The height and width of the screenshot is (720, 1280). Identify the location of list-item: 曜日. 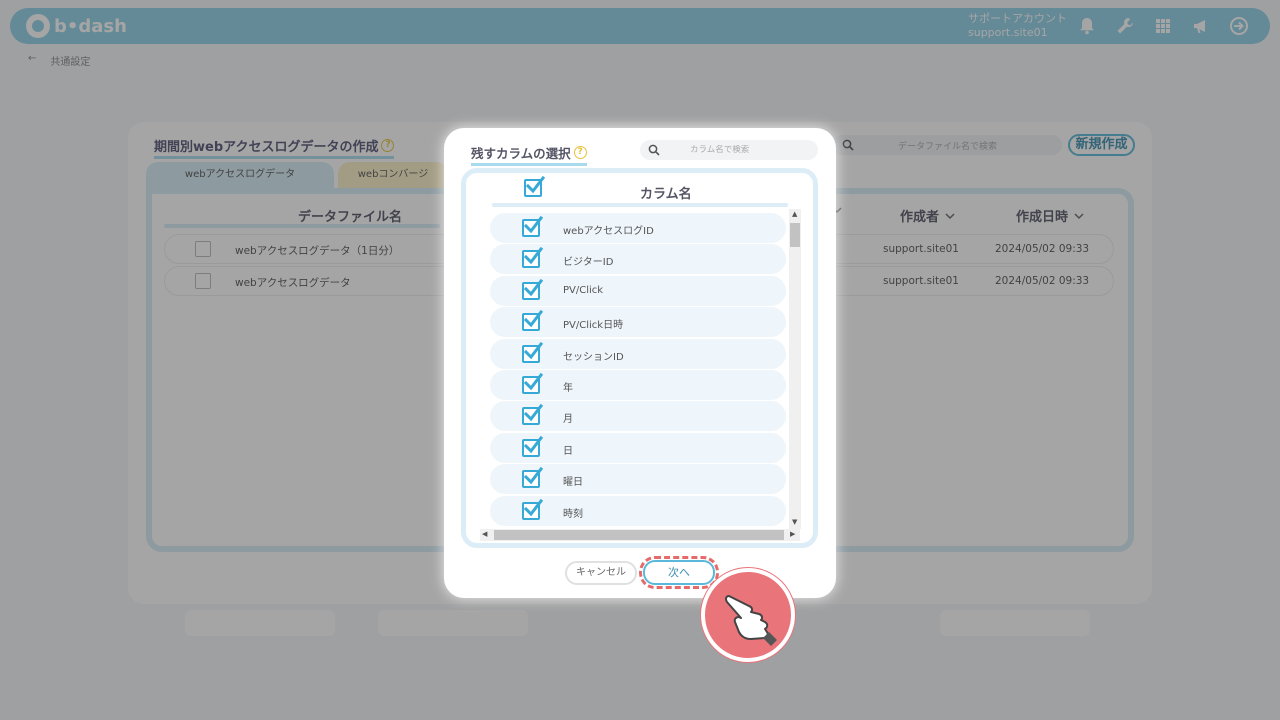
(638, 479).